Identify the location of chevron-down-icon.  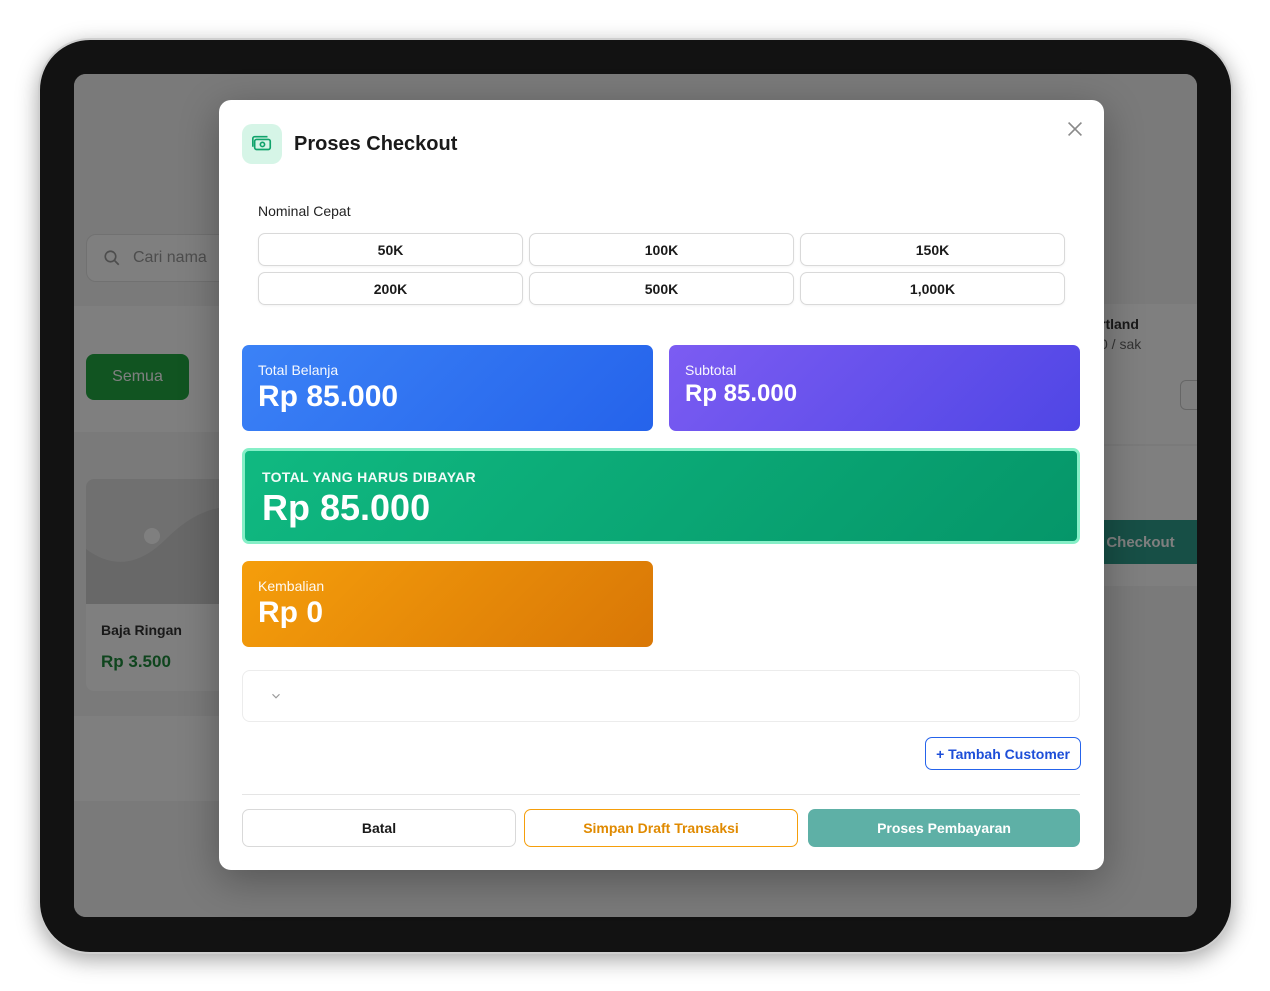
(276, 696).